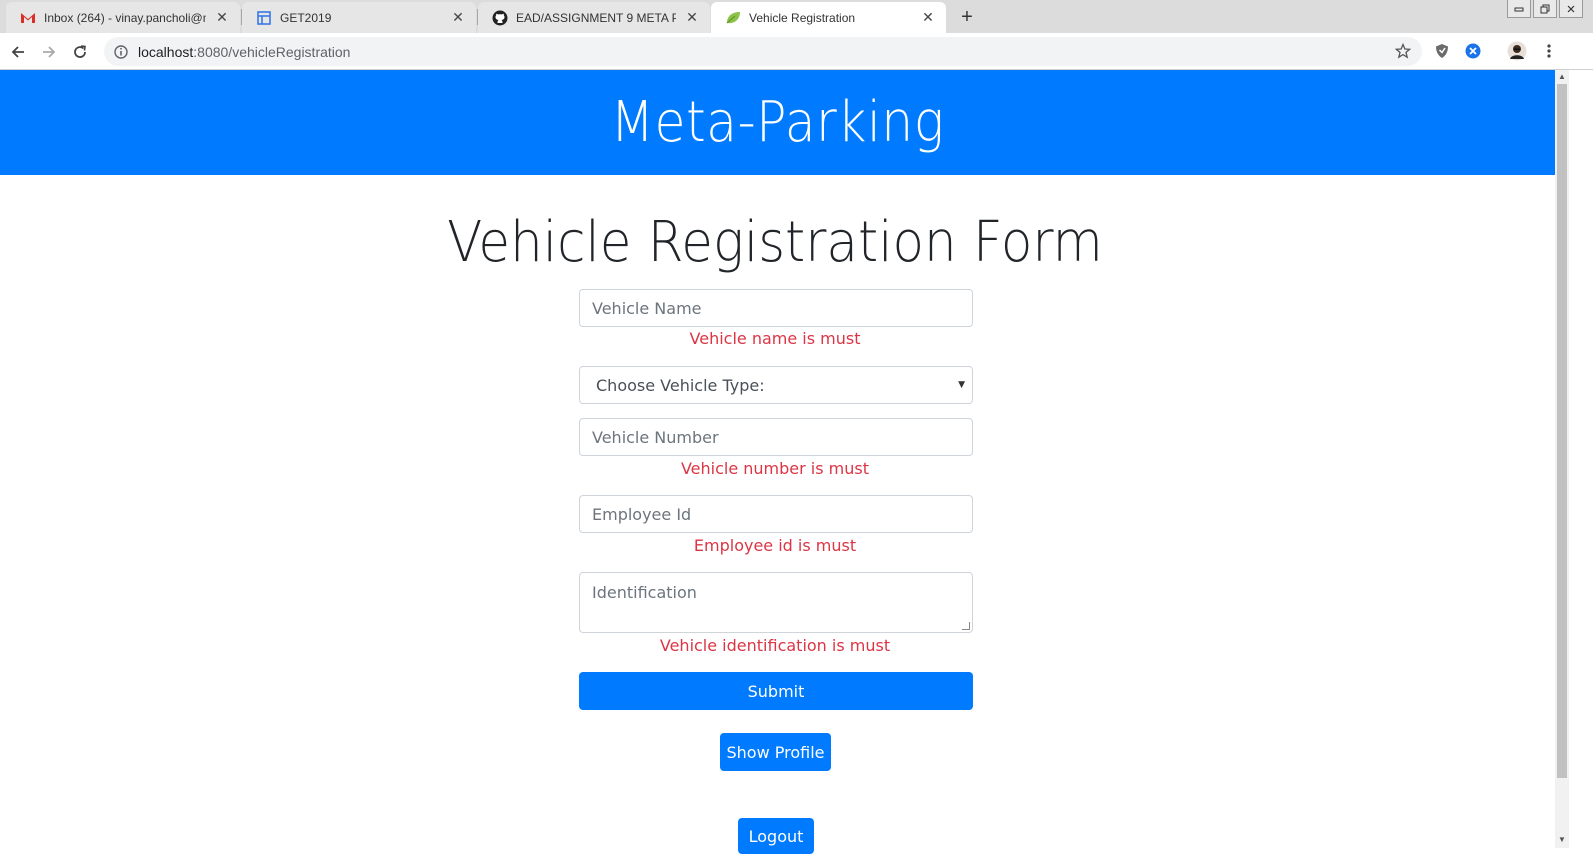 The image size is (1593, 863). What do you see at coordinates (1549, 51) in the screenshot?
I see `menu-kebab-icon` at bounding box center [1549, 51].